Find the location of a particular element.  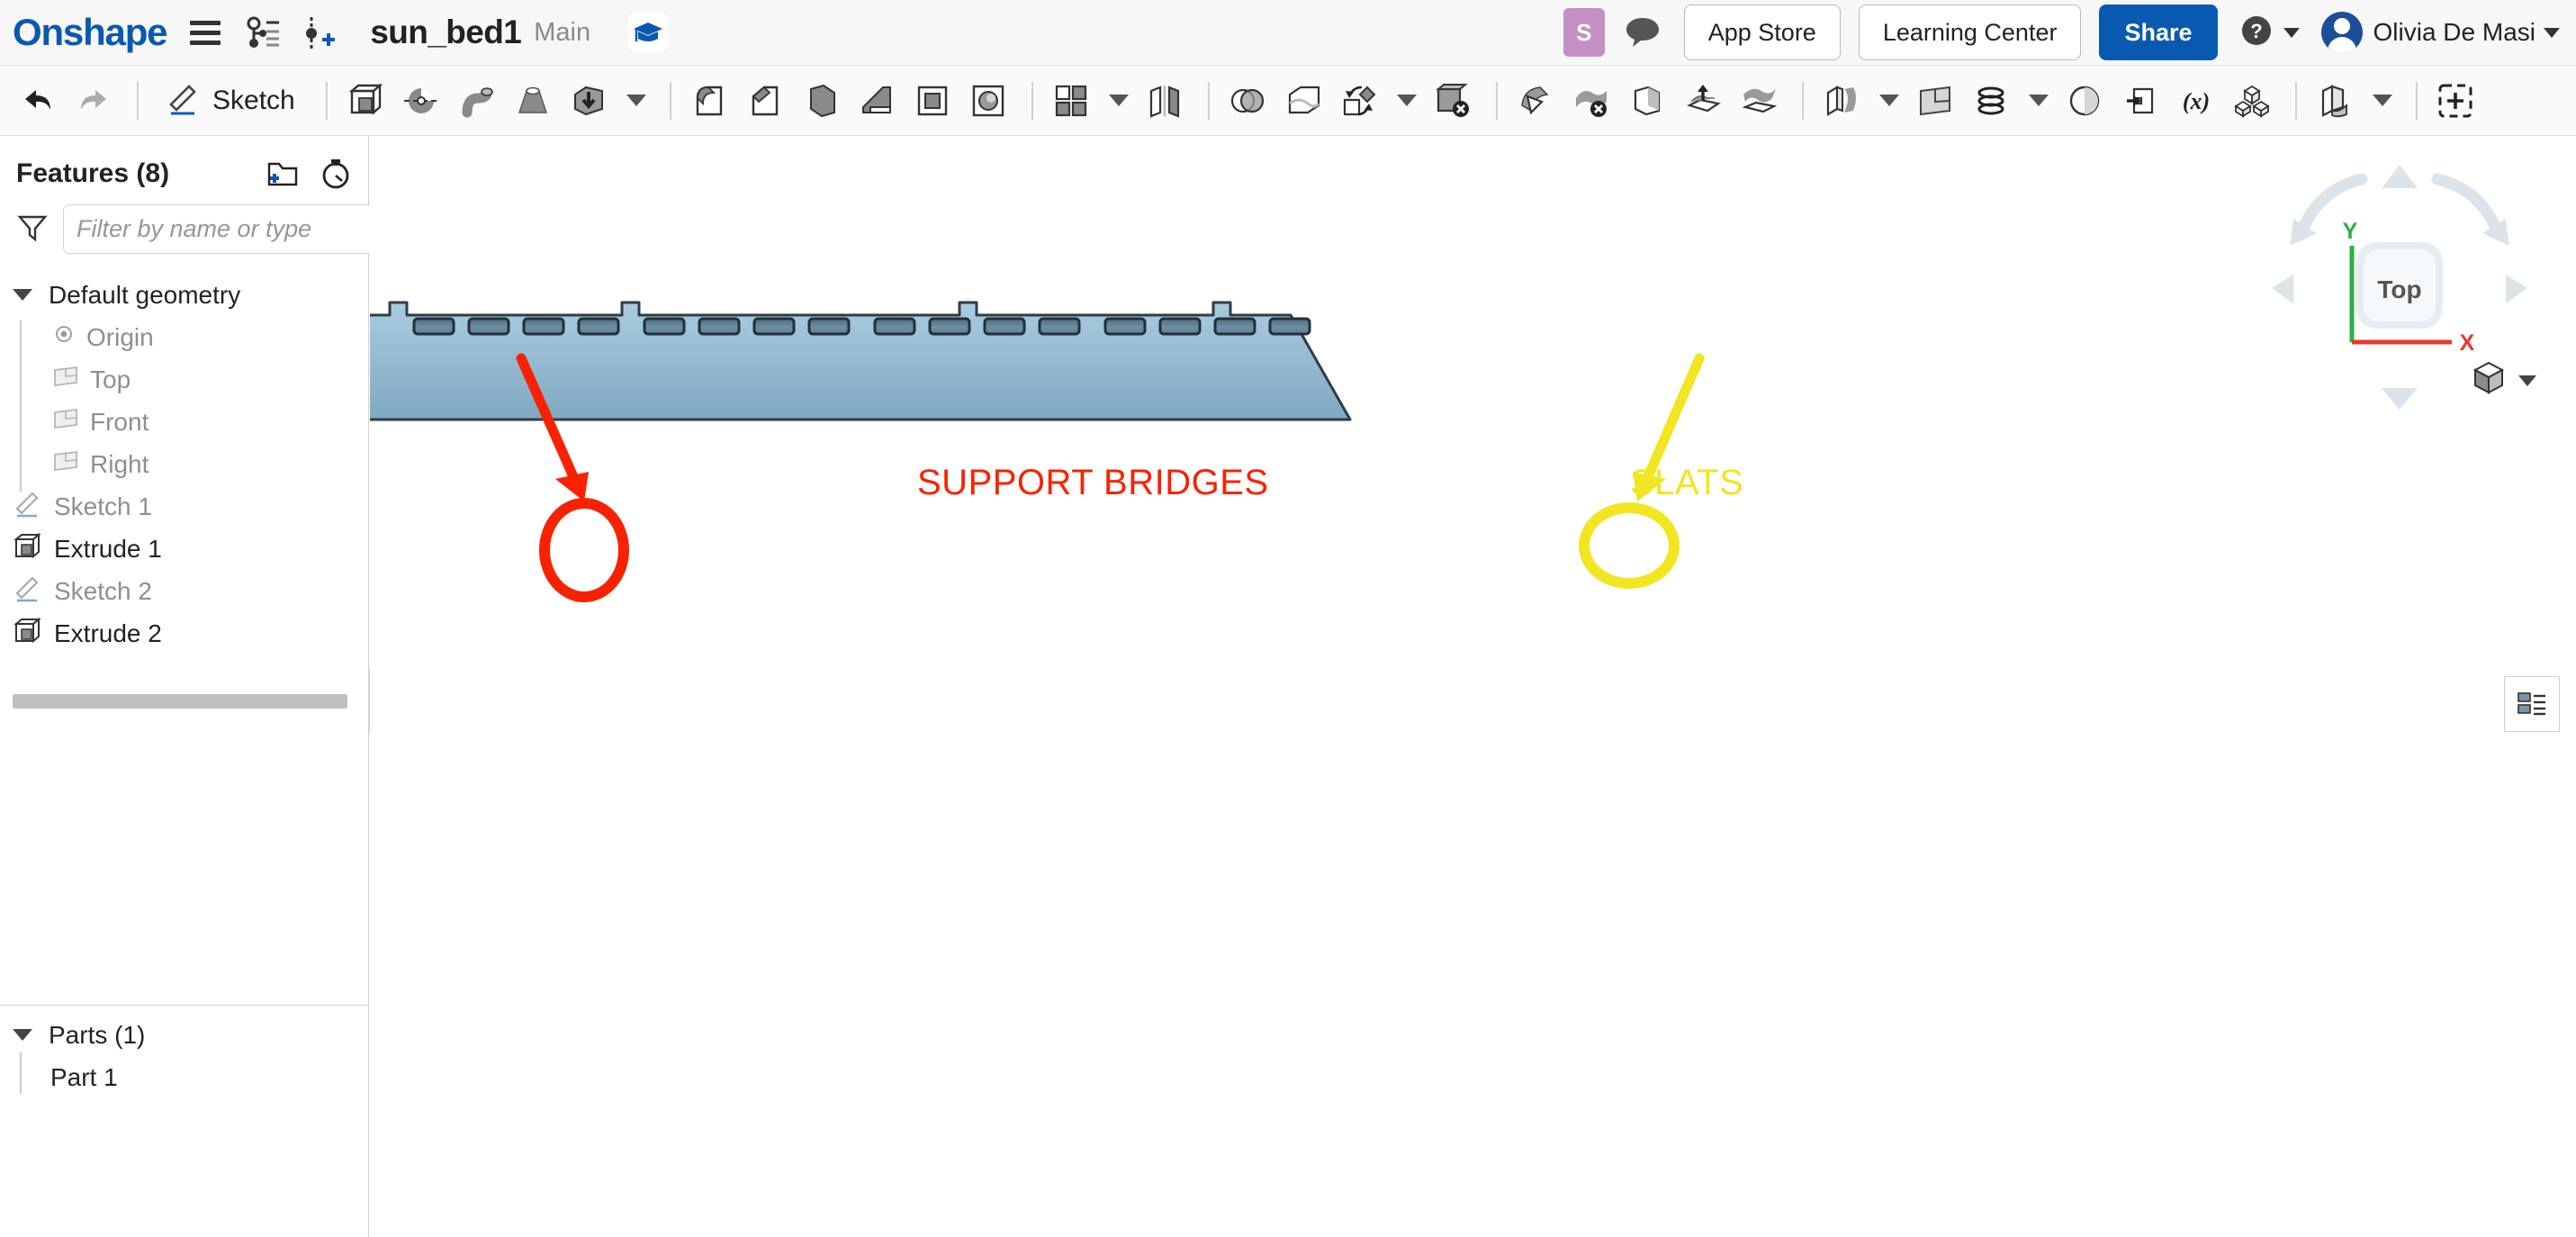

shell-icon is located at coordinates (932, 101).